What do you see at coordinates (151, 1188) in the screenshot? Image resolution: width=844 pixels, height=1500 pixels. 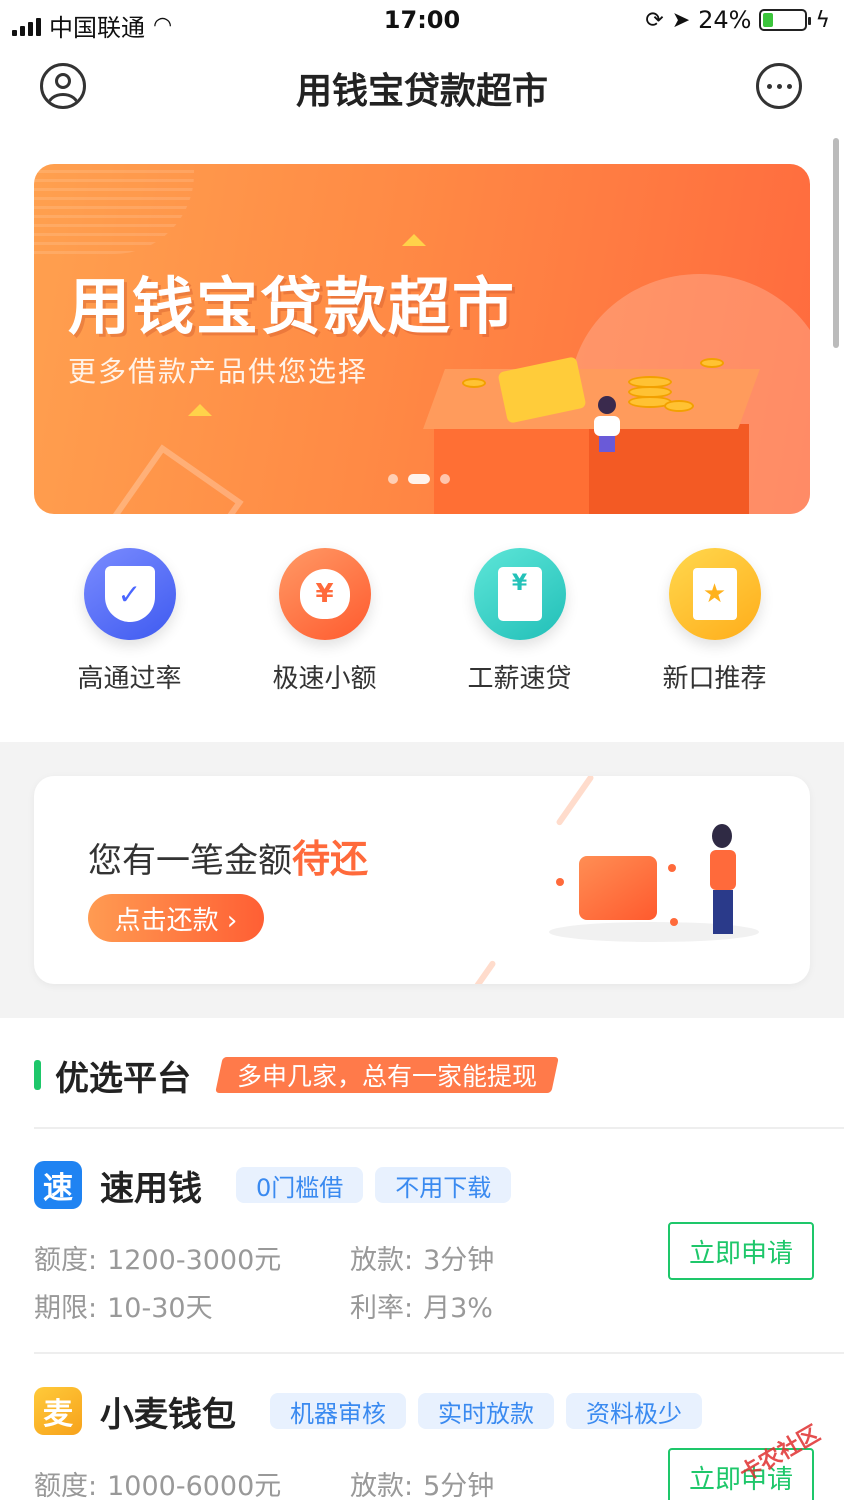 I see `product-name: 速用钱` at bounding box center [151, 1188].